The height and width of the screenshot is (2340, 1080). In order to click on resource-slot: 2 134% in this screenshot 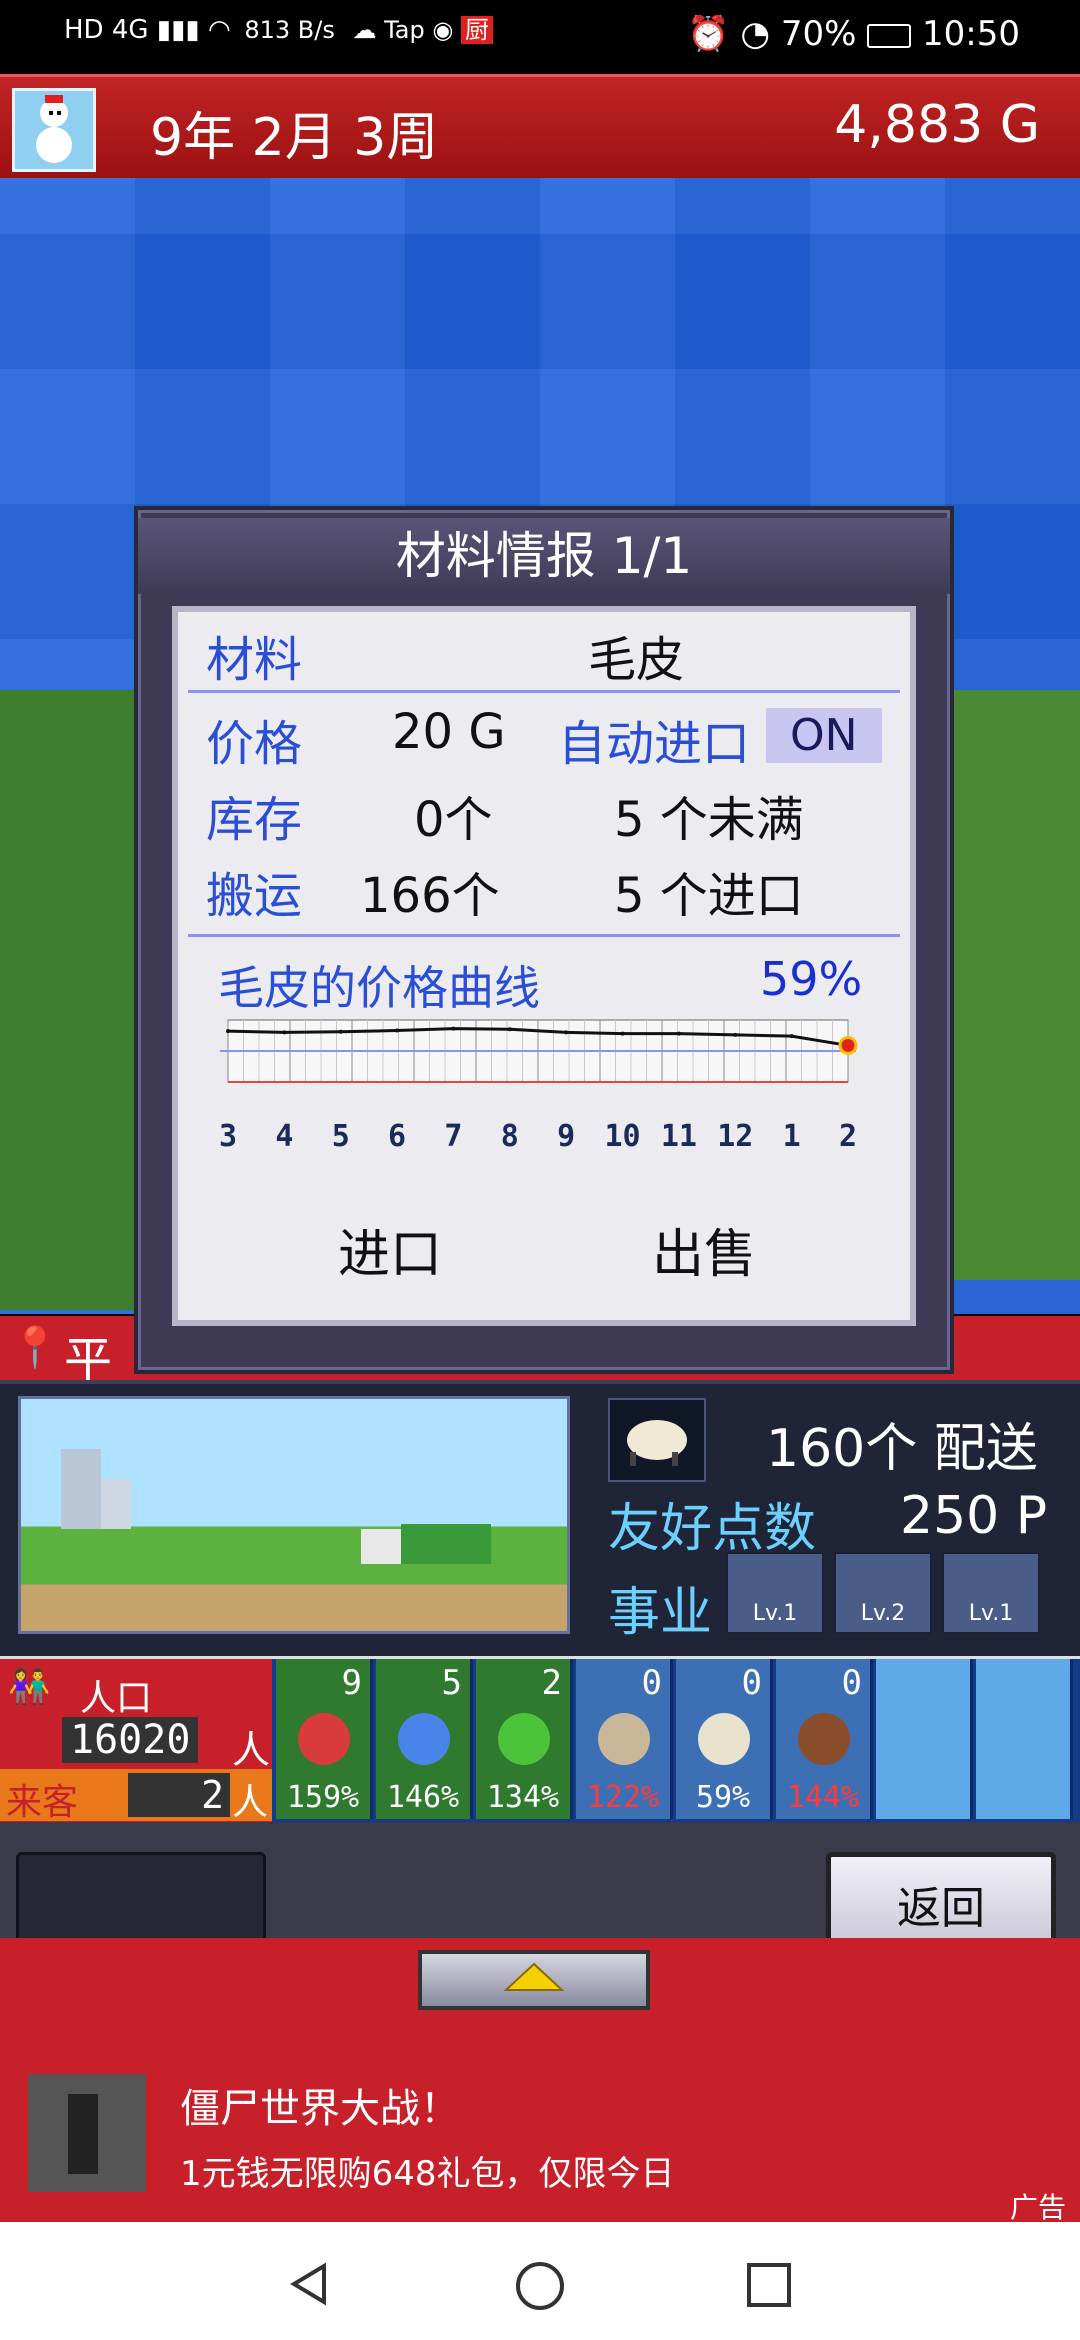, I will do `click(524, 1739)`.